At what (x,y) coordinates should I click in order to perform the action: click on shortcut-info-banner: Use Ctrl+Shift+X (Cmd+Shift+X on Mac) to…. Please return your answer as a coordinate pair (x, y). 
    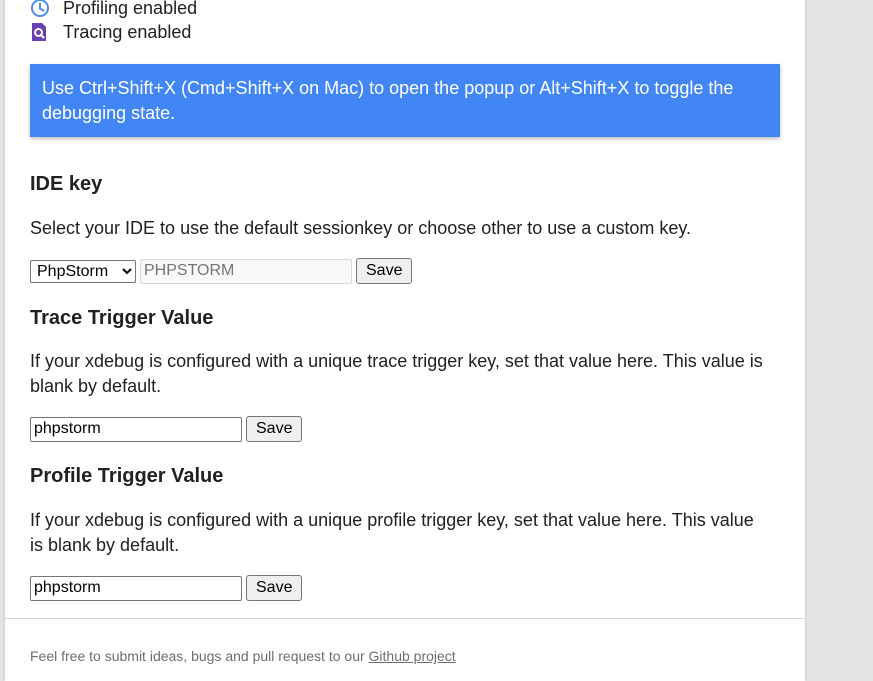
    Looking at the image, I should click on (405, 100).